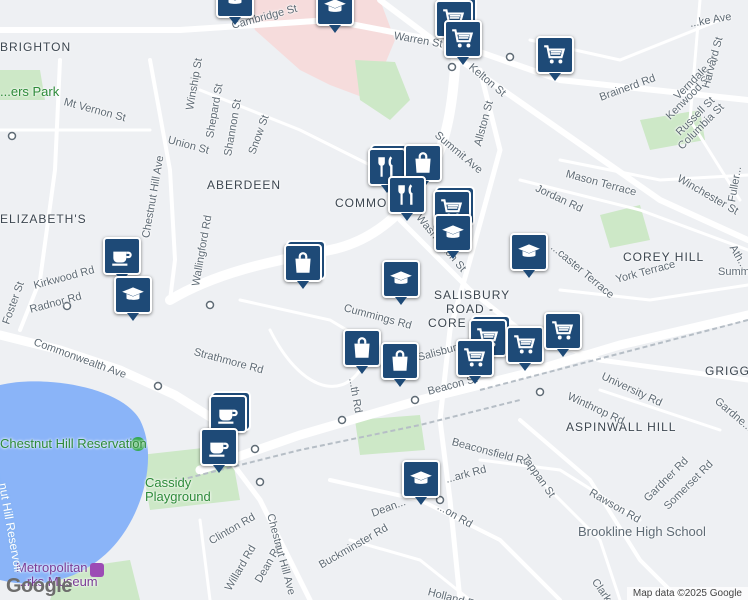  What do you see at coordinates (642, 531) in the screenshot?
I see `school-label: Brookline High School` at bounding box center [642, 531].